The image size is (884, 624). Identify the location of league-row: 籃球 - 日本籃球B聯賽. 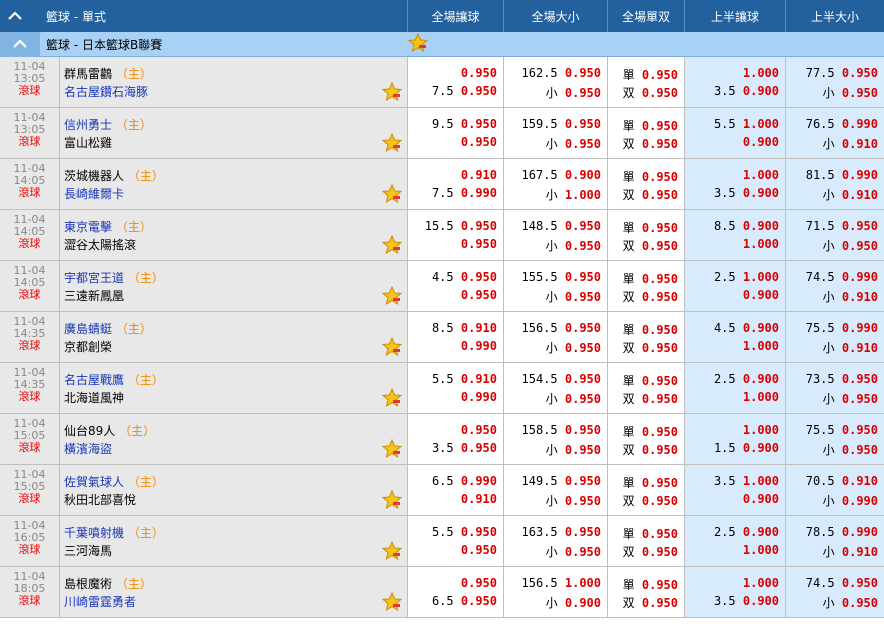
(442, 44).